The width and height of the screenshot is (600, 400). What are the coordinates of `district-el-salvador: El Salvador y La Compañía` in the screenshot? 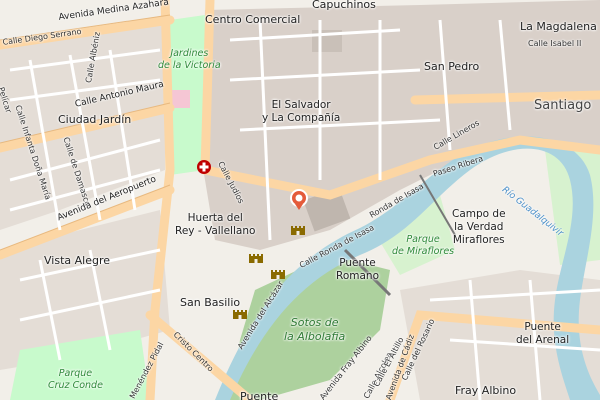 It's located at (301, 111).